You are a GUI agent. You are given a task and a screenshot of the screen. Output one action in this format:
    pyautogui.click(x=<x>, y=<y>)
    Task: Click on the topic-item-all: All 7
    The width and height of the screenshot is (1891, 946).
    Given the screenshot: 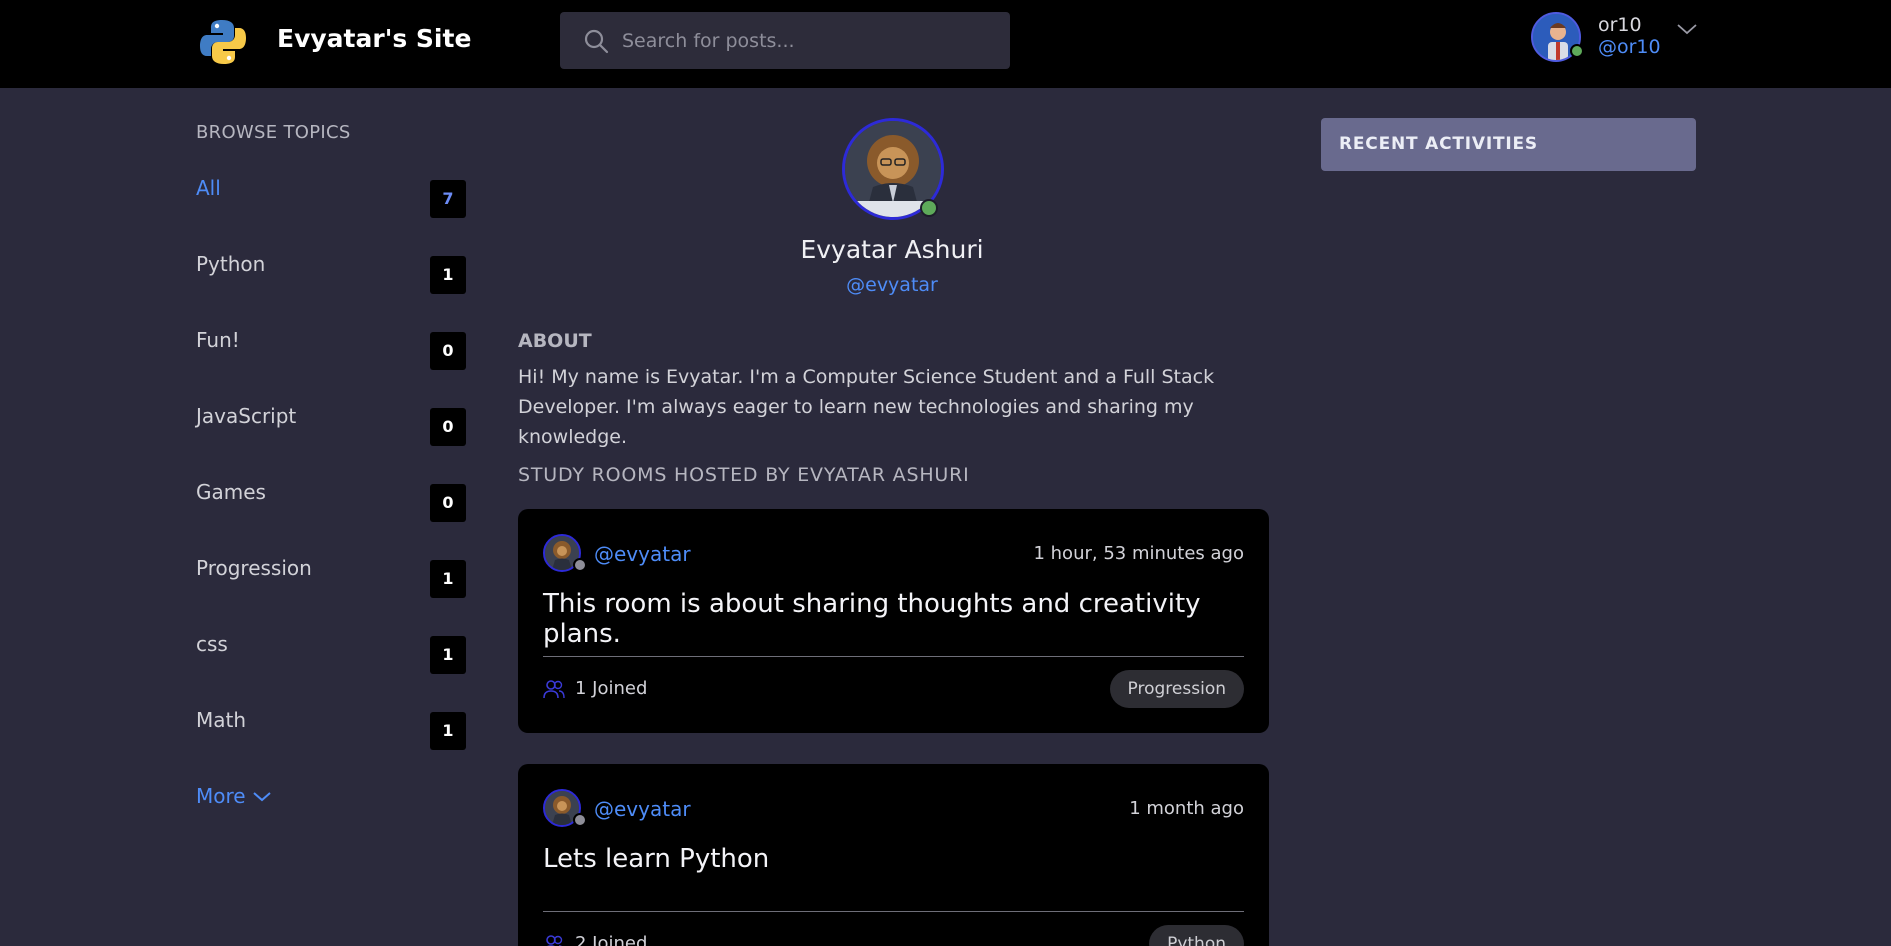 What is the action you would take?
    pyautogui.click(x=331, y=197)
    